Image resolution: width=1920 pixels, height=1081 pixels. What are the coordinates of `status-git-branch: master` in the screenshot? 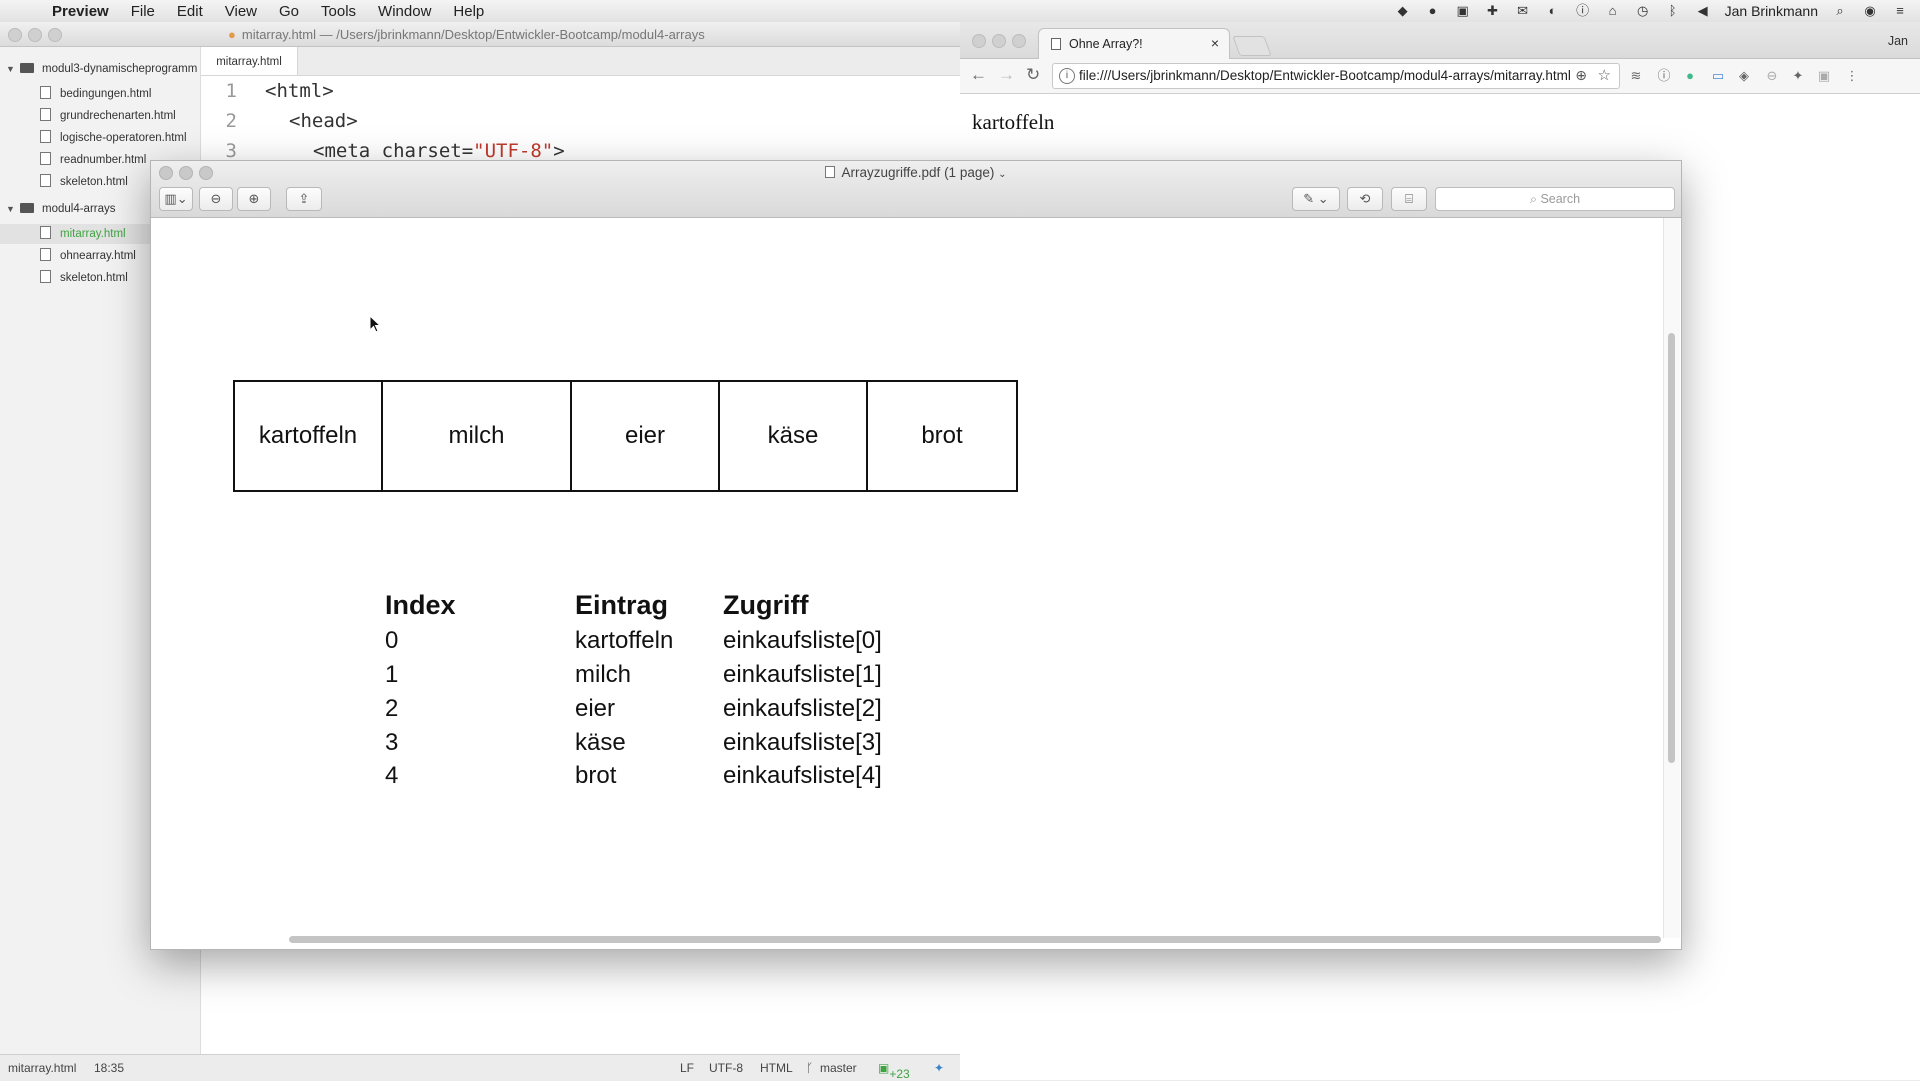 It's located at (838, 1068).